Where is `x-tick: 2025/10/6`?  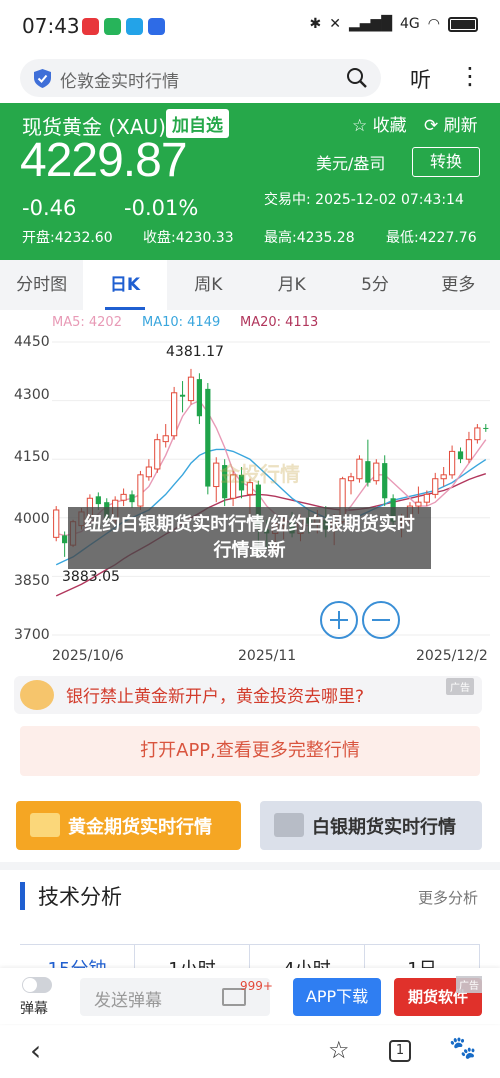 x-tick: 2025/10/6 is located at coordinates (88, 656).